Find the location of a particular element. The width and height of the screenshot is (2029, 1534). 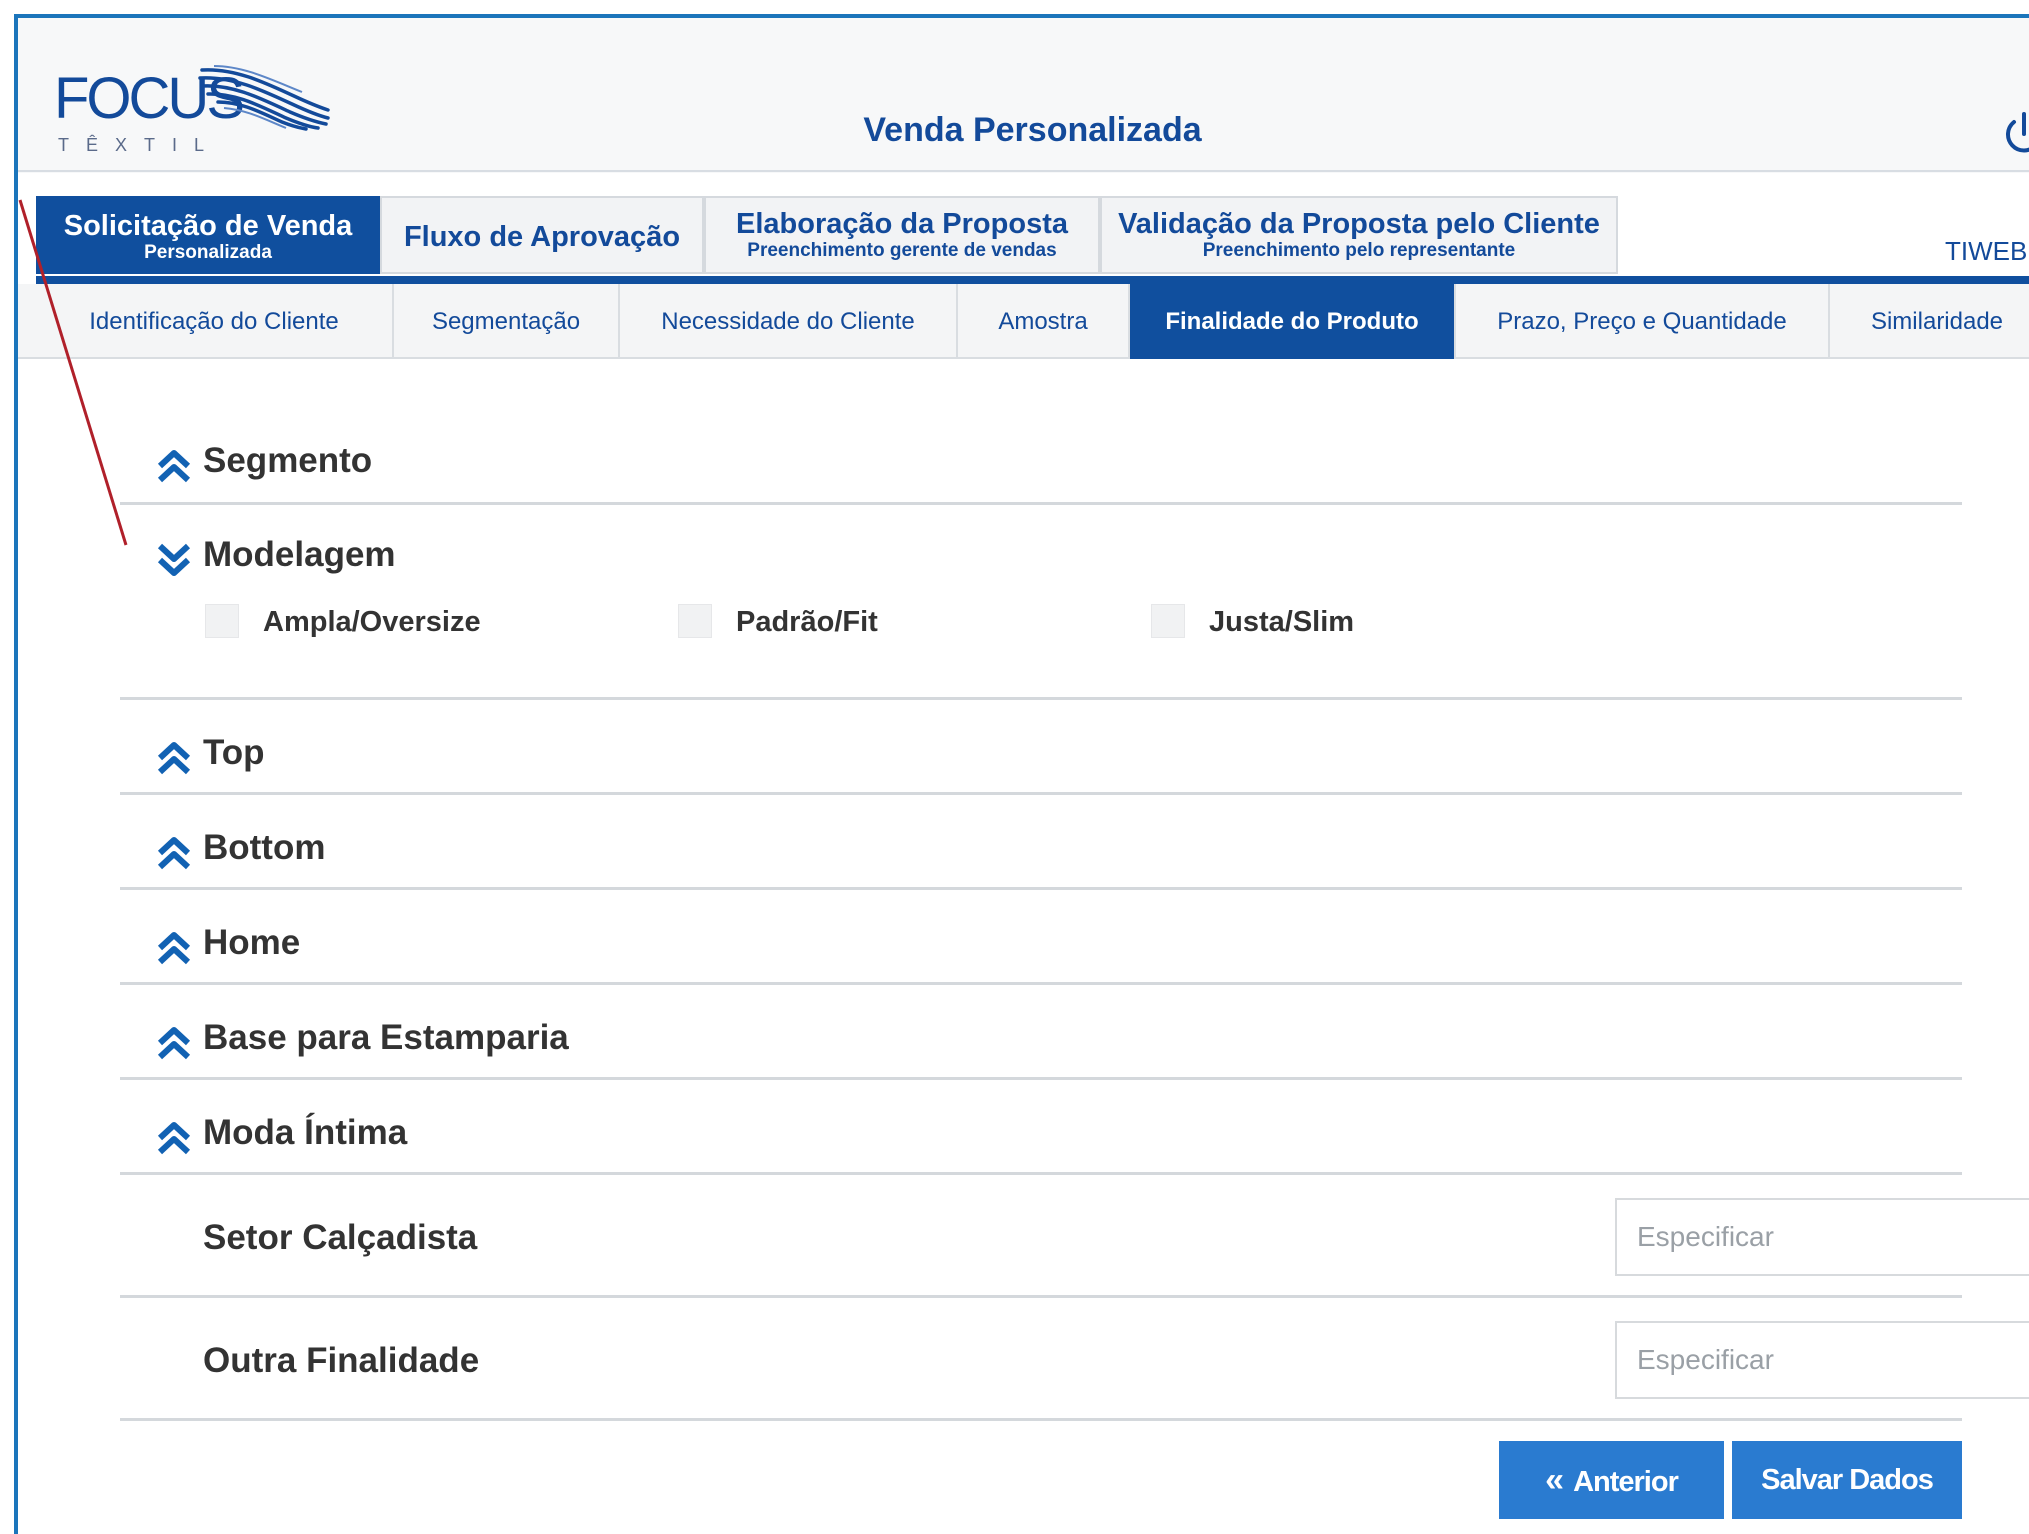

row-setor-calcadista: Setor Calçadista is located at coordinates (1074, 1238).